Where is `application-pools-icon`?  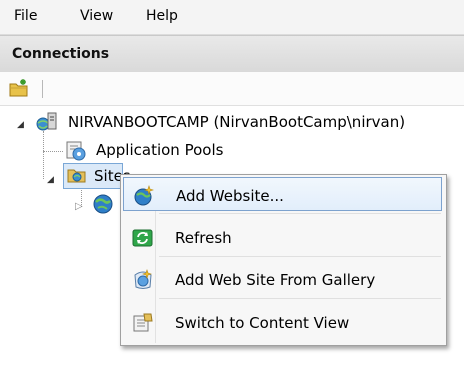 application-pools-icon is located at coordinates (76, 151).